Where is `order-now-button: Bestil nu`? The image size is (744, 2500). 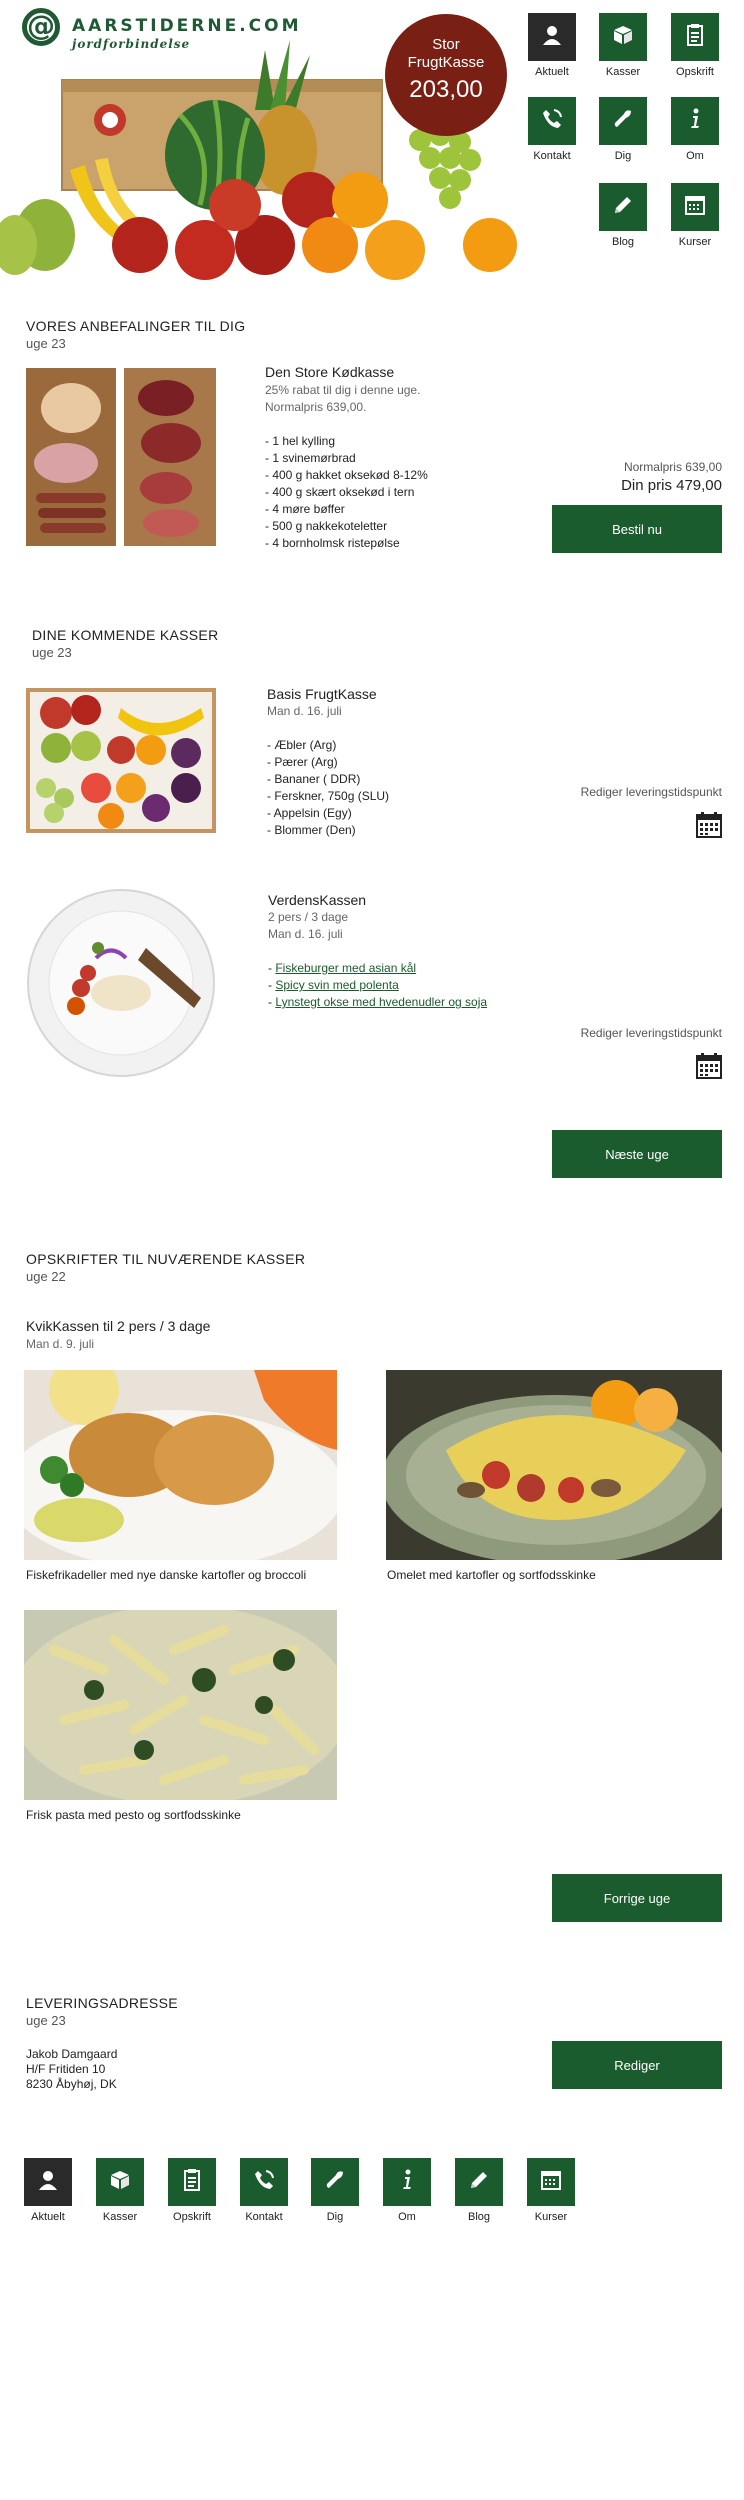 order-now-button: Bestil nu is located at coordinates (637, 529).